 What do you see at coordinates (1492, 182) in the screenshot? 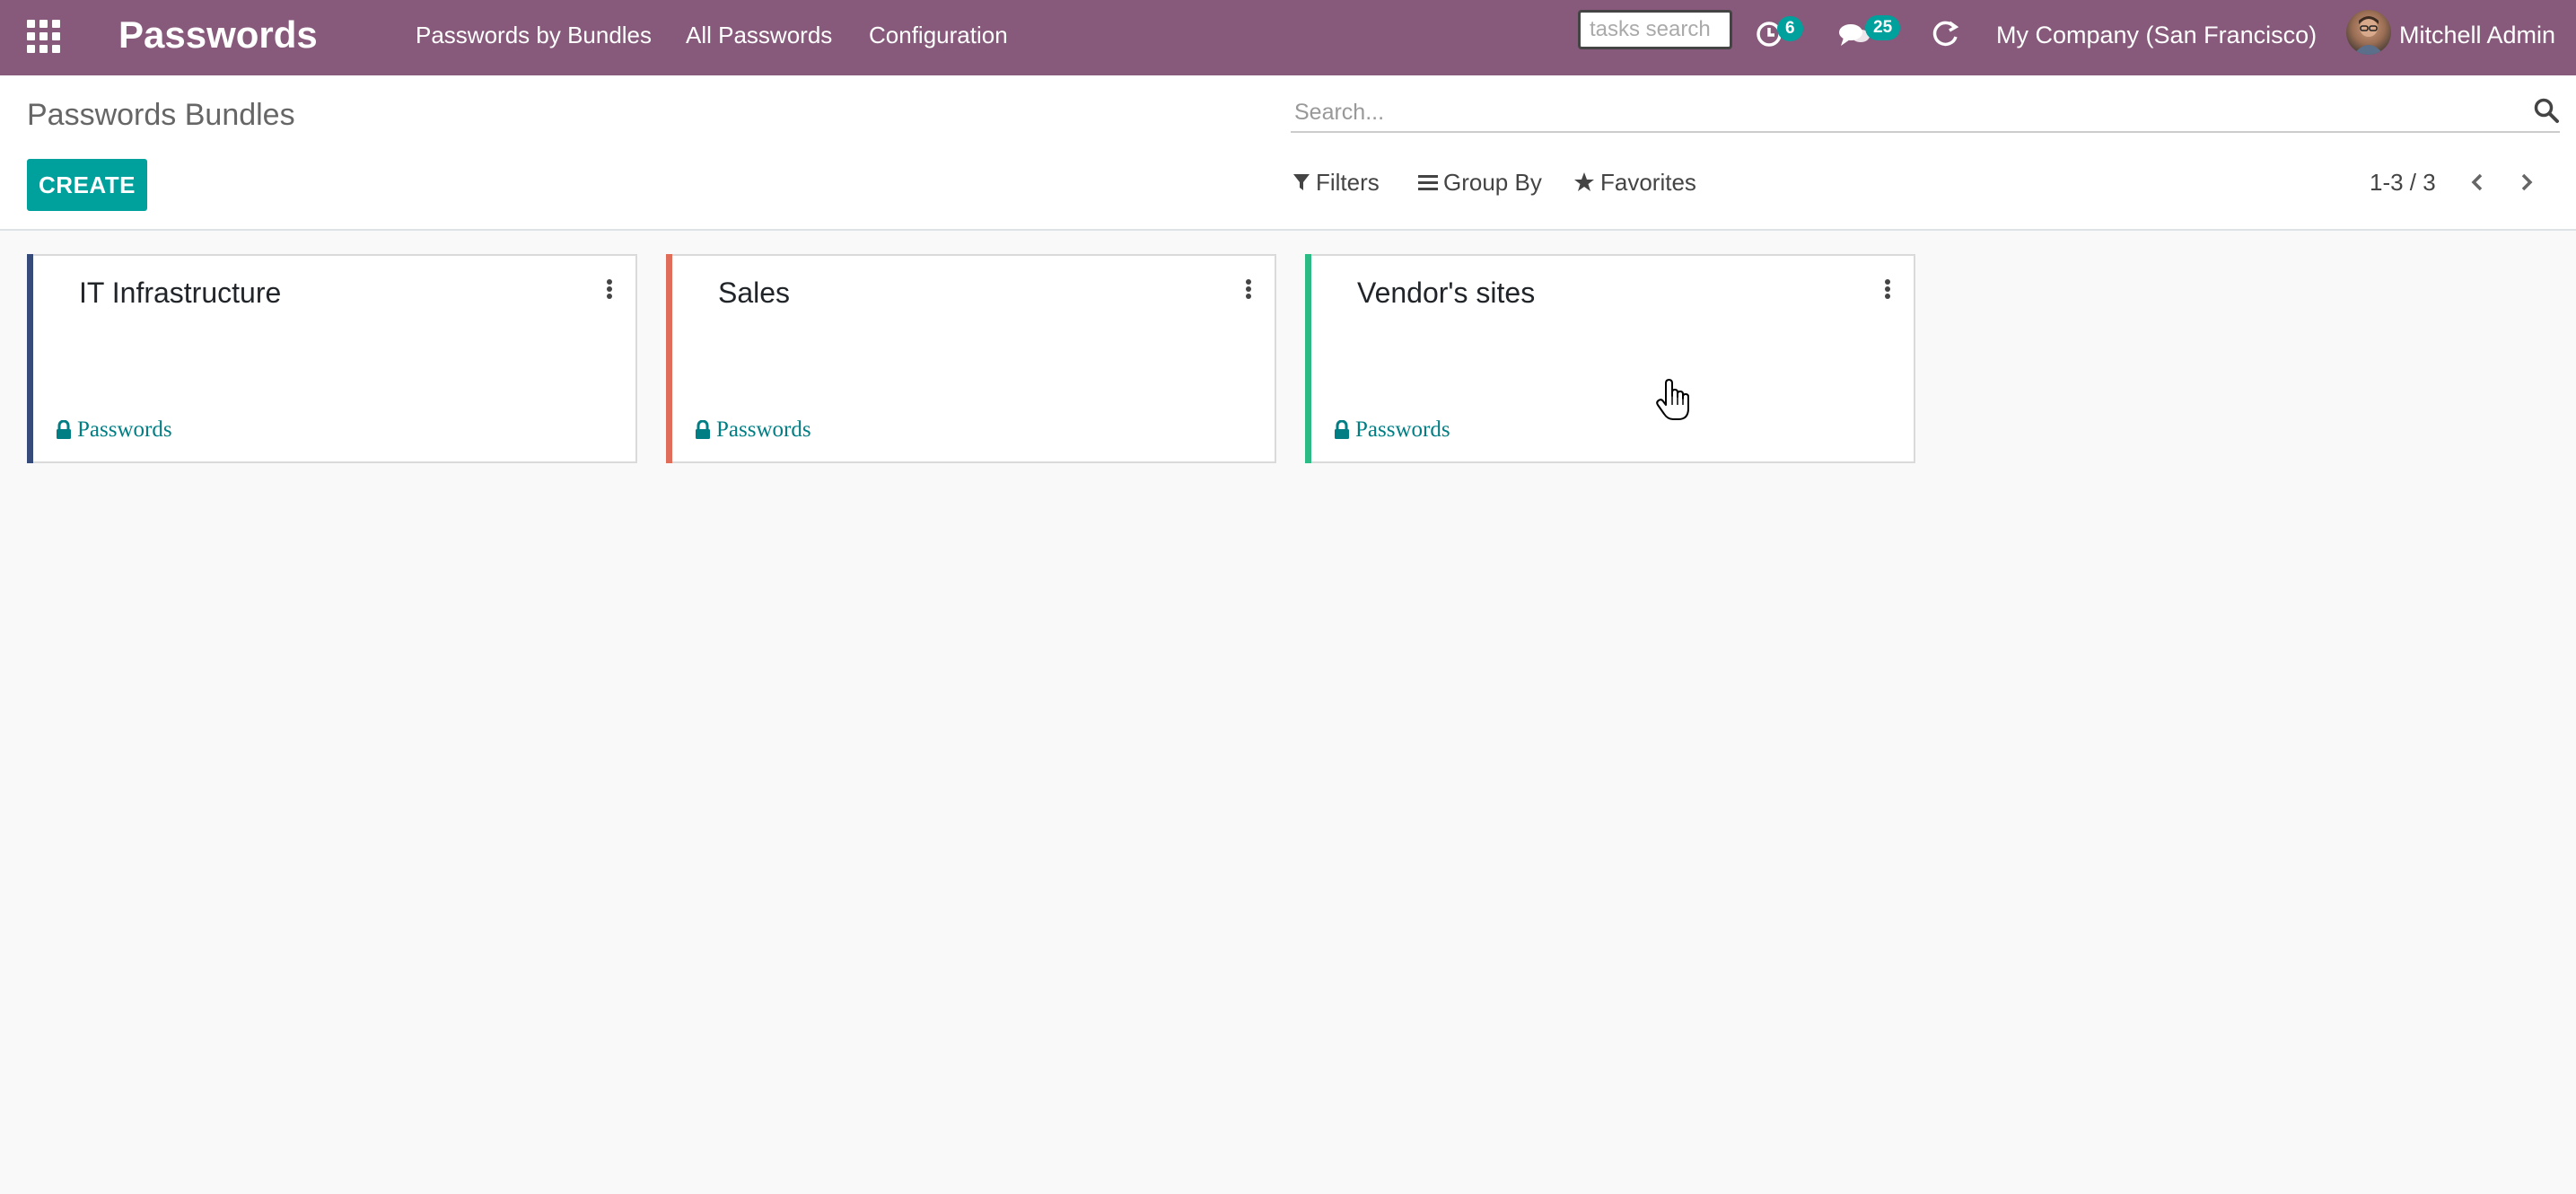
I see `group-by-label: Group By` at bounding box center [1492, 182].